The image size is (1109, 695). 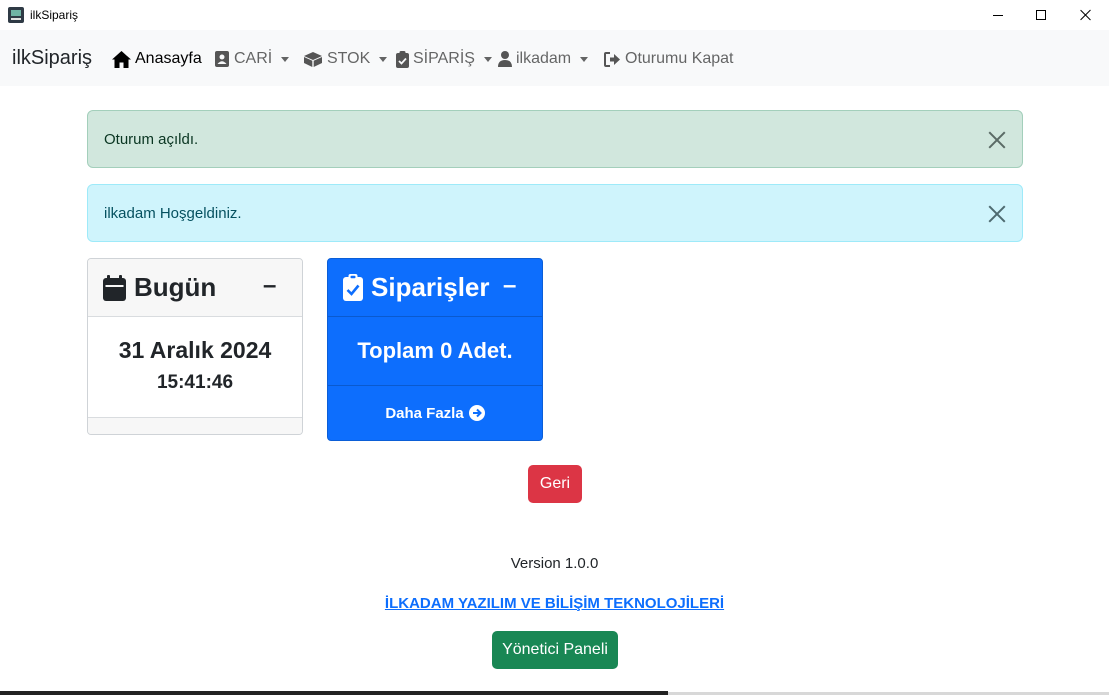 I want to click on current-time: 15:41:46, so click(x=195, y=382).